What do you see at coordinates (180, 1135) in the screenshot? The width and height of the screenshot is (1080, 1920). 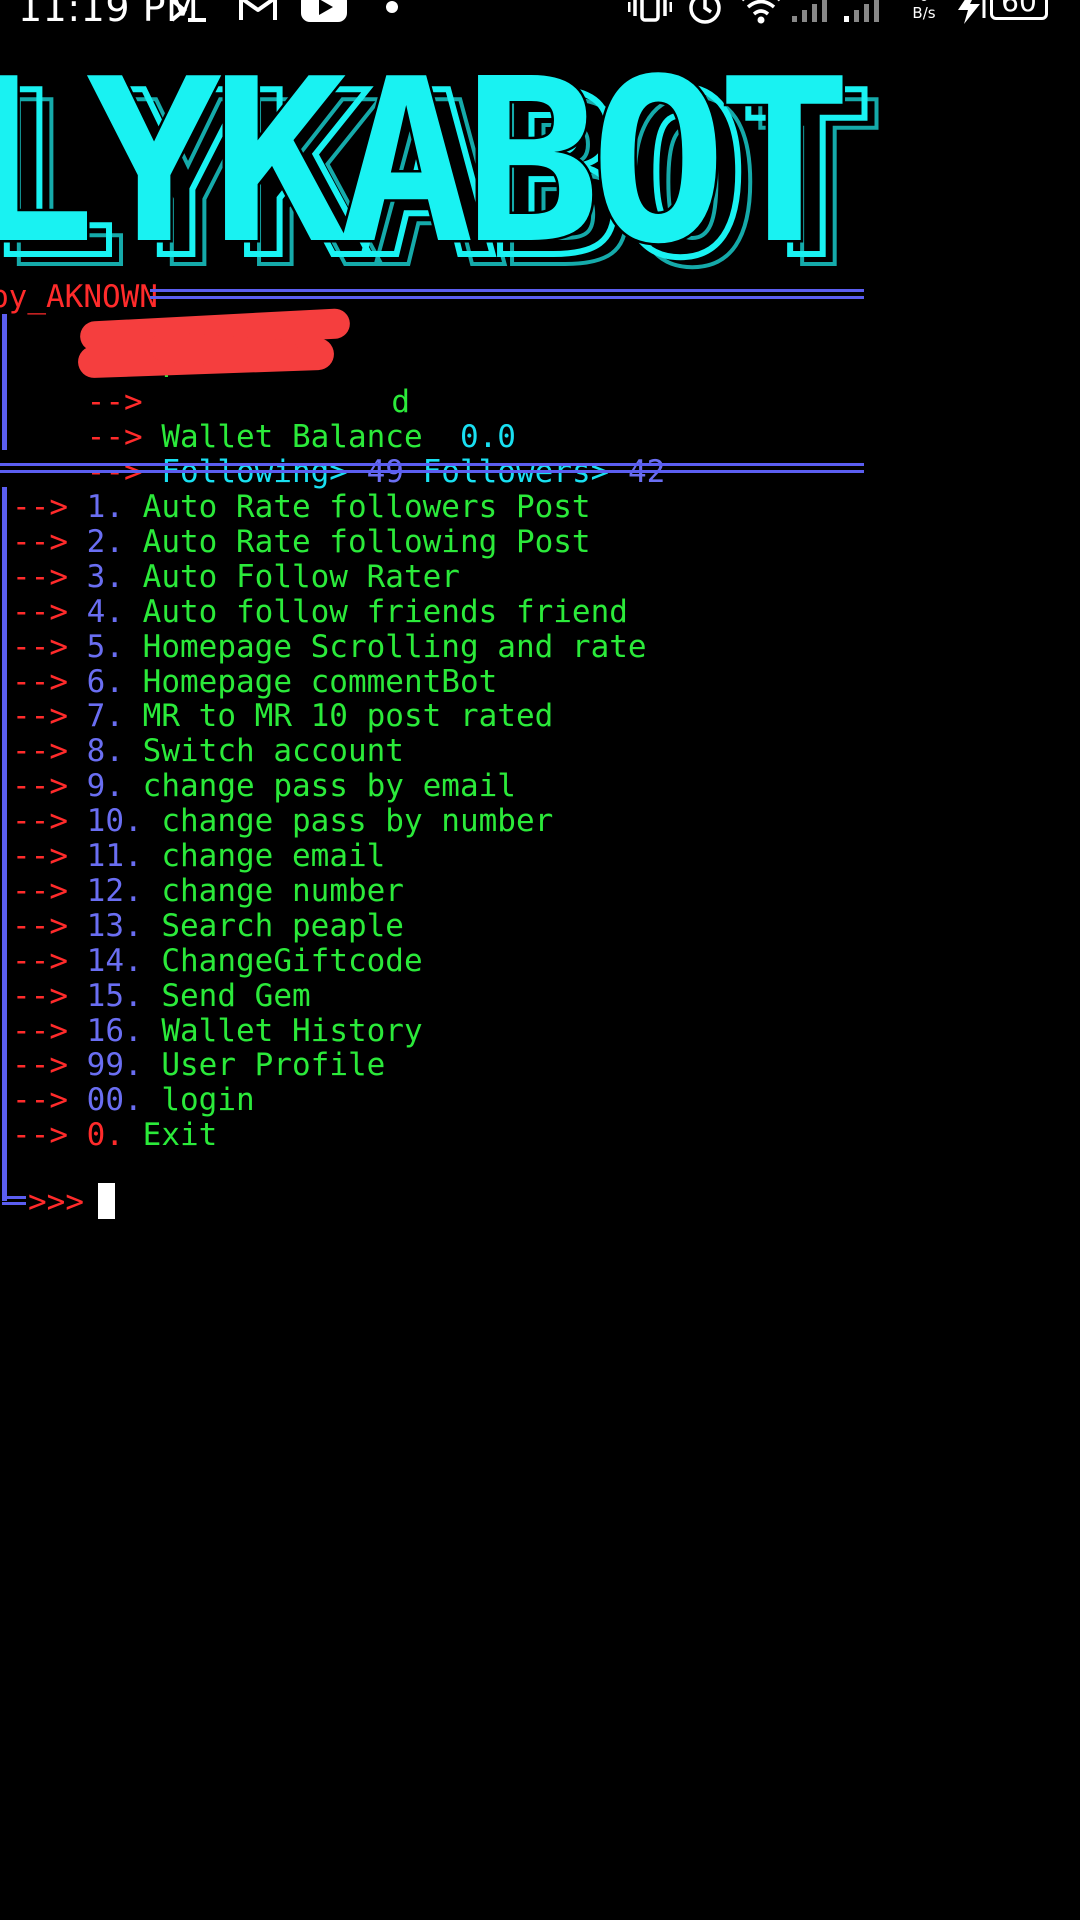 I see `menu-item-label: Exit` at bounding box center [180, 1135].